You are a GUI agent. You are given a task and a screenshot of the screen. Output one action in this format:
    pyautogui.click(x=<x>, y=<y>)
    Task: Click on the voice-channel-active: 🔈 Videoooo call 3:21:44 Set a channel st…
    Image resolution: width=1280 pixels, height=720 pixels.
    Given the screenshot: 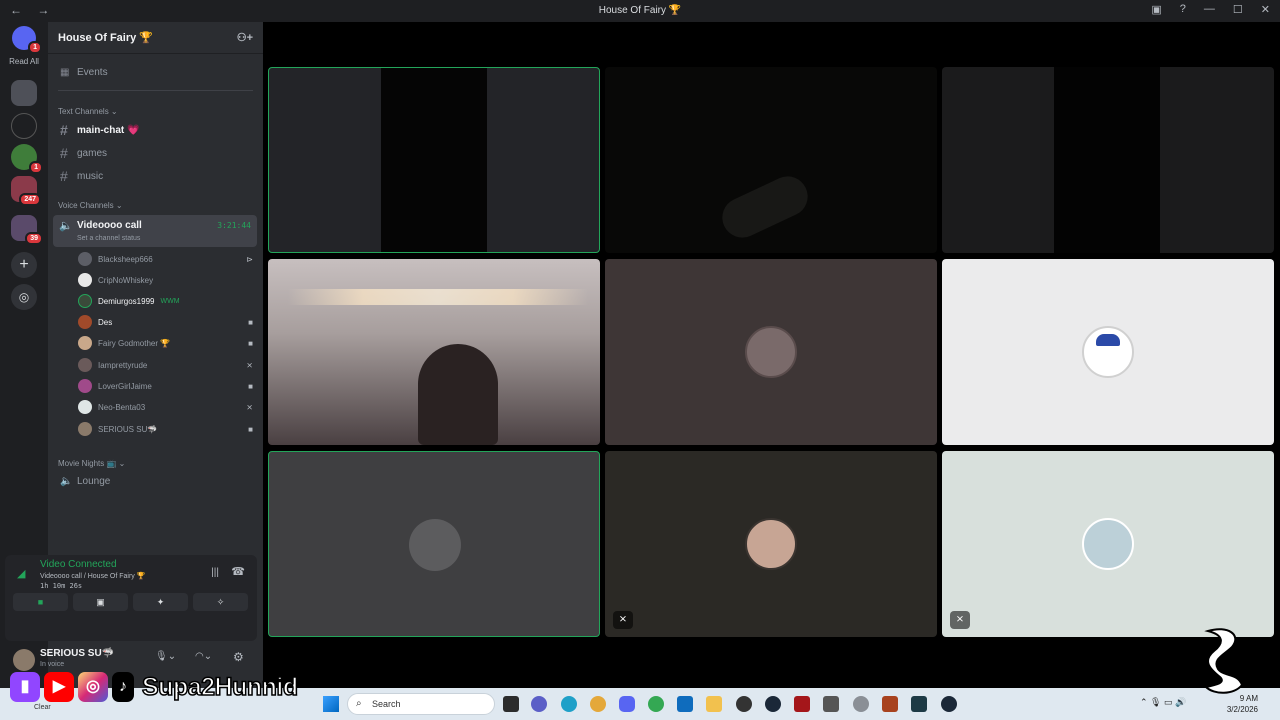 What is the action you would take?
    pyautogui.click(x=155, y=231)
    